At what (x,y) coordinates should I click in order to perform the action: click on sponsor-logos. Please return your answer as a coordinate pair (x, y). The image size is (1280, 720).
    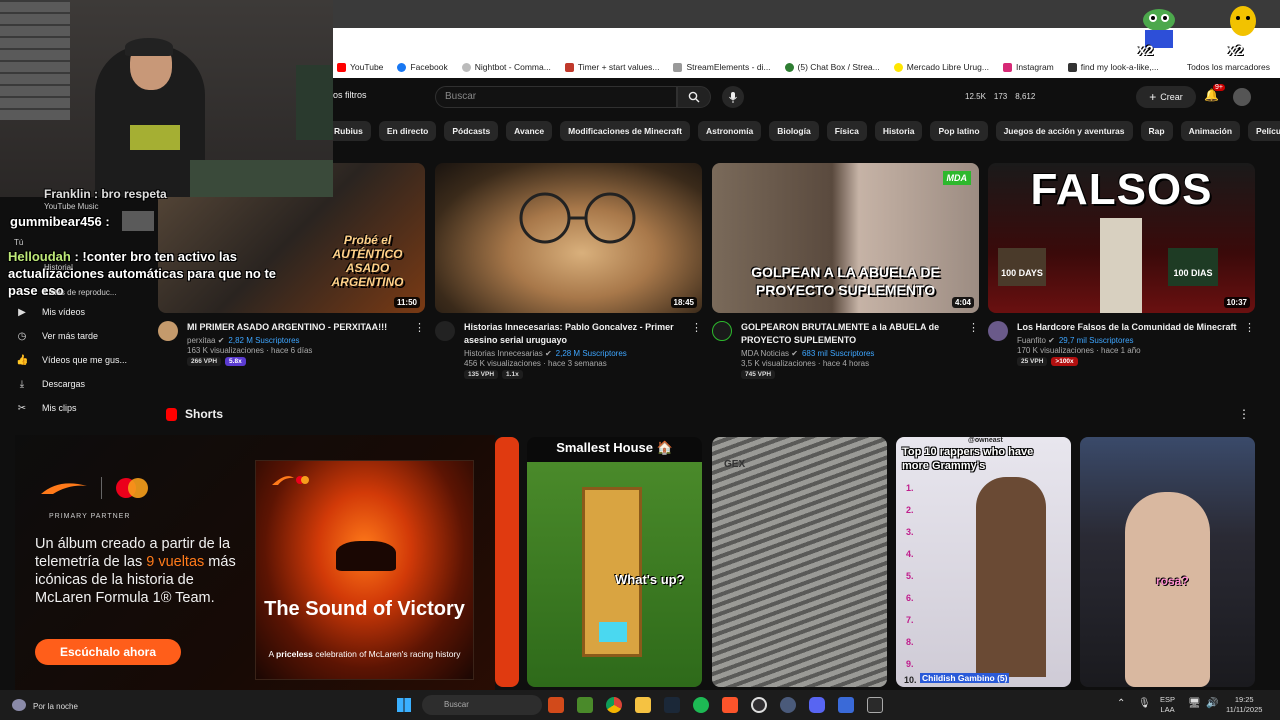
    Looking at the image, I should click on (94, 488).